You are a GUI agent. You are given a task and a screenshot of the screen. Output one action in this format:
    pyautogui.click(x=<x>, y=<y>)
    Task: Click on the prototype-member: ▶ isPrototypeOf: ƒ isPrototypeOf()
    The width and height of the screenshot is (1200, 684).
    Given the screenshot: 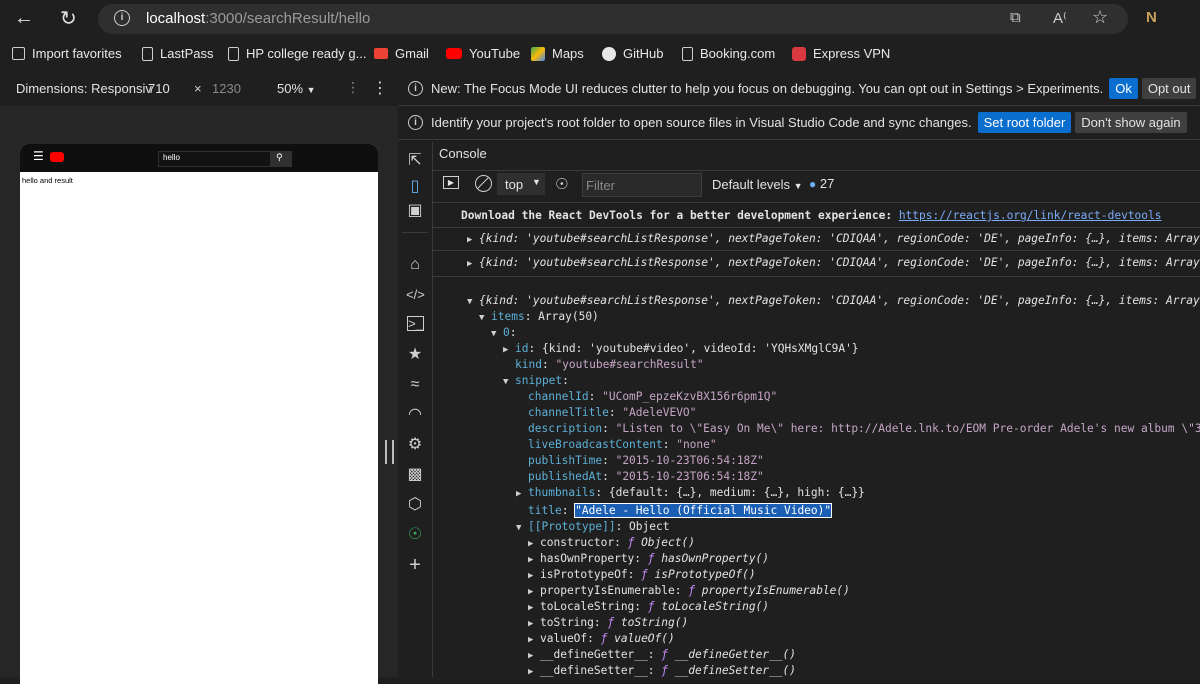 What is the action you would take?
    pyautogui.click(x=642, y=575)
    